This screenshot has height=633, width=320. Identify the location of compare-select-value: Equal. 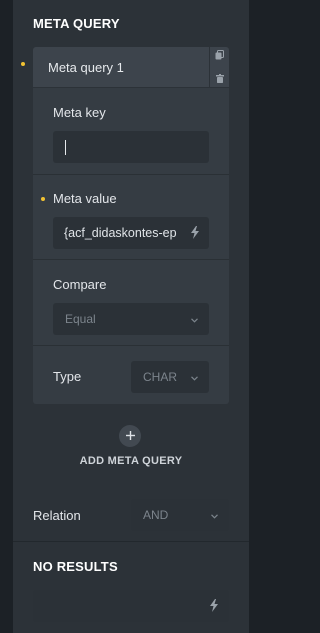
(80, 319).